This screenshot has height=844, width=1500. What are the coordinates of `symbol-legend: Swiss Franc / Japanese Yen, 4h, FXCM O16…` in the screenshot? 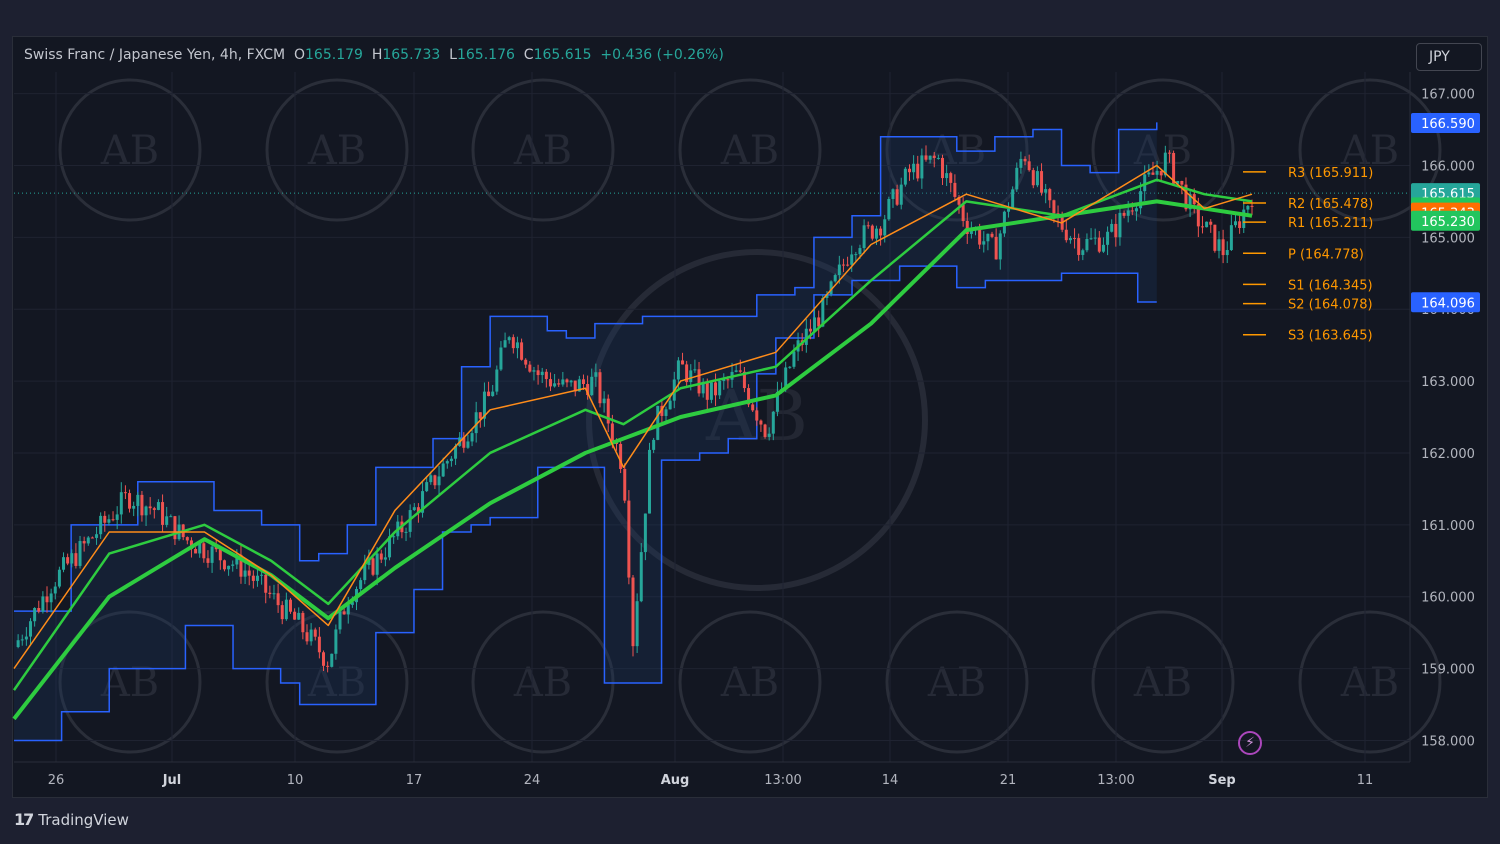 It's located at (374, 55).